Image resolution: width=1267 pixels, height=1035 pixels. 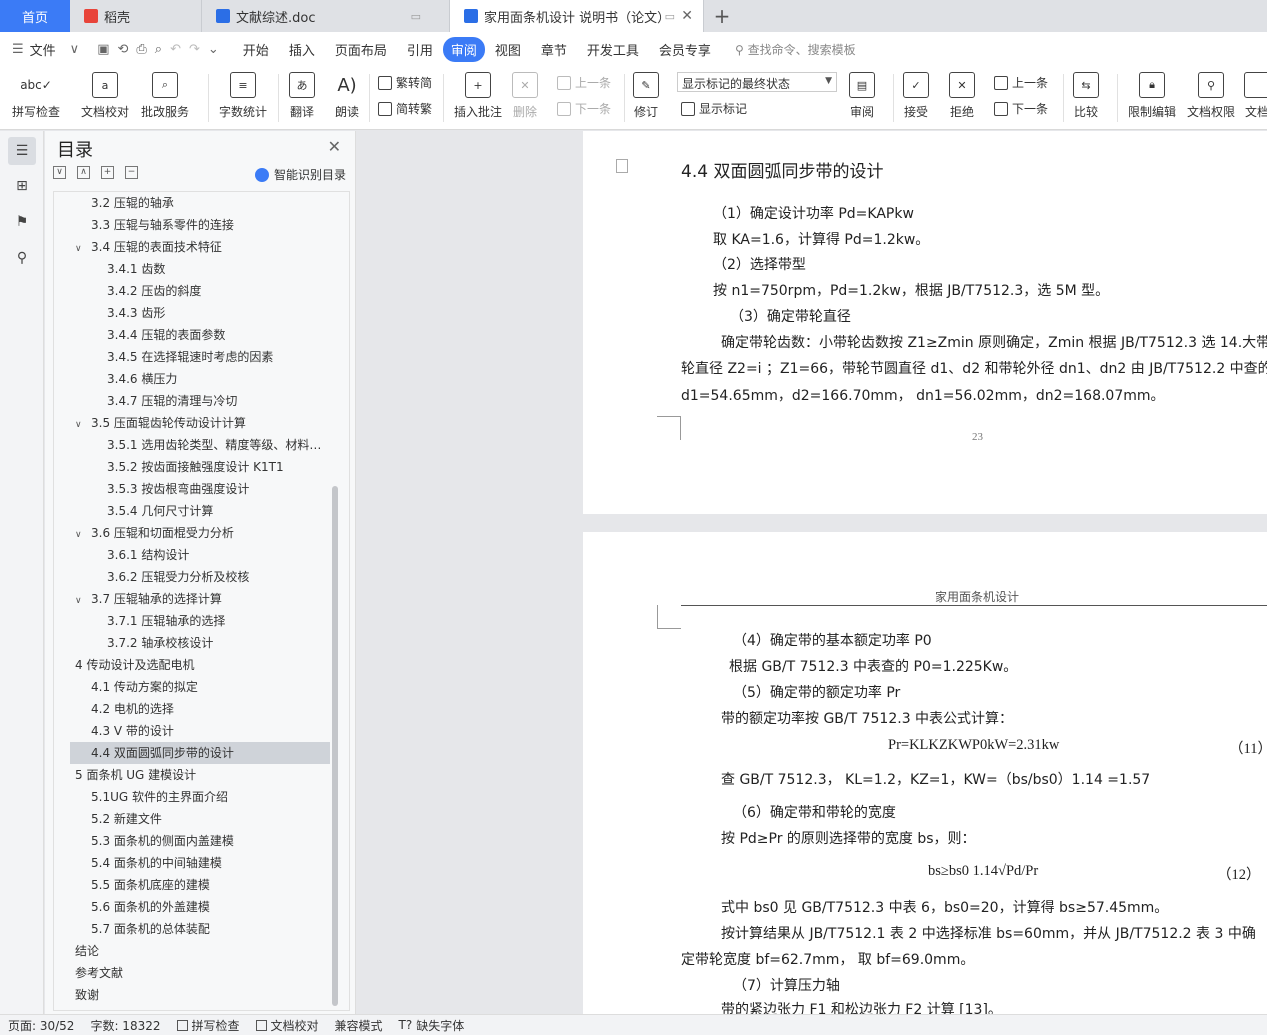 I want to click on toc-item: ∨ 3.5 压面辊齿轮传动设计计算, so click(x=200, y=423).